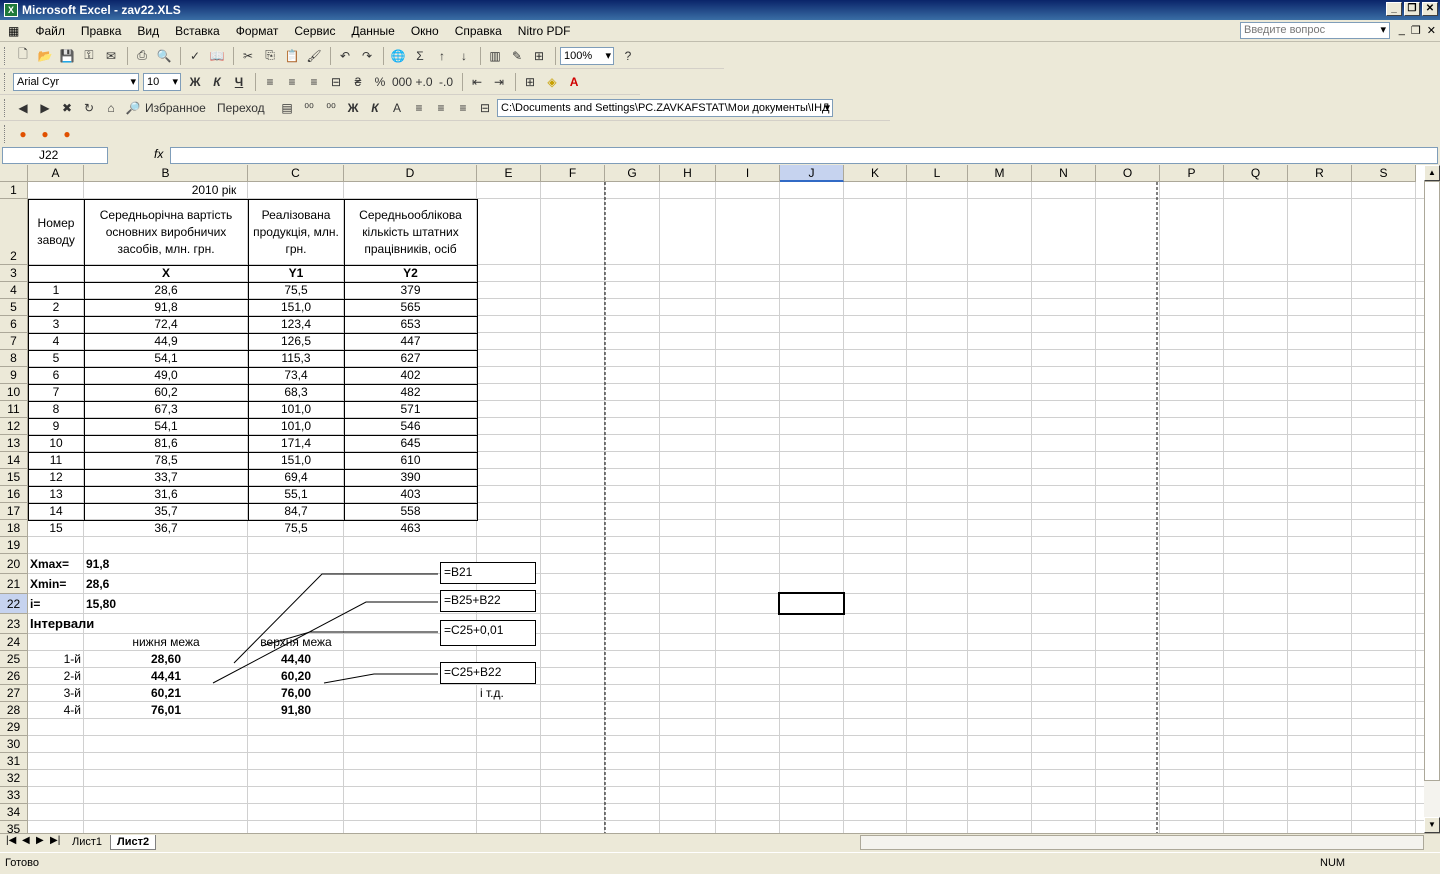 The height and width of the screenshot is (874, 1440). Describe the element at coordinates (87, 842) in the screenshot. I see `tab-list1: Лист1` at that location.